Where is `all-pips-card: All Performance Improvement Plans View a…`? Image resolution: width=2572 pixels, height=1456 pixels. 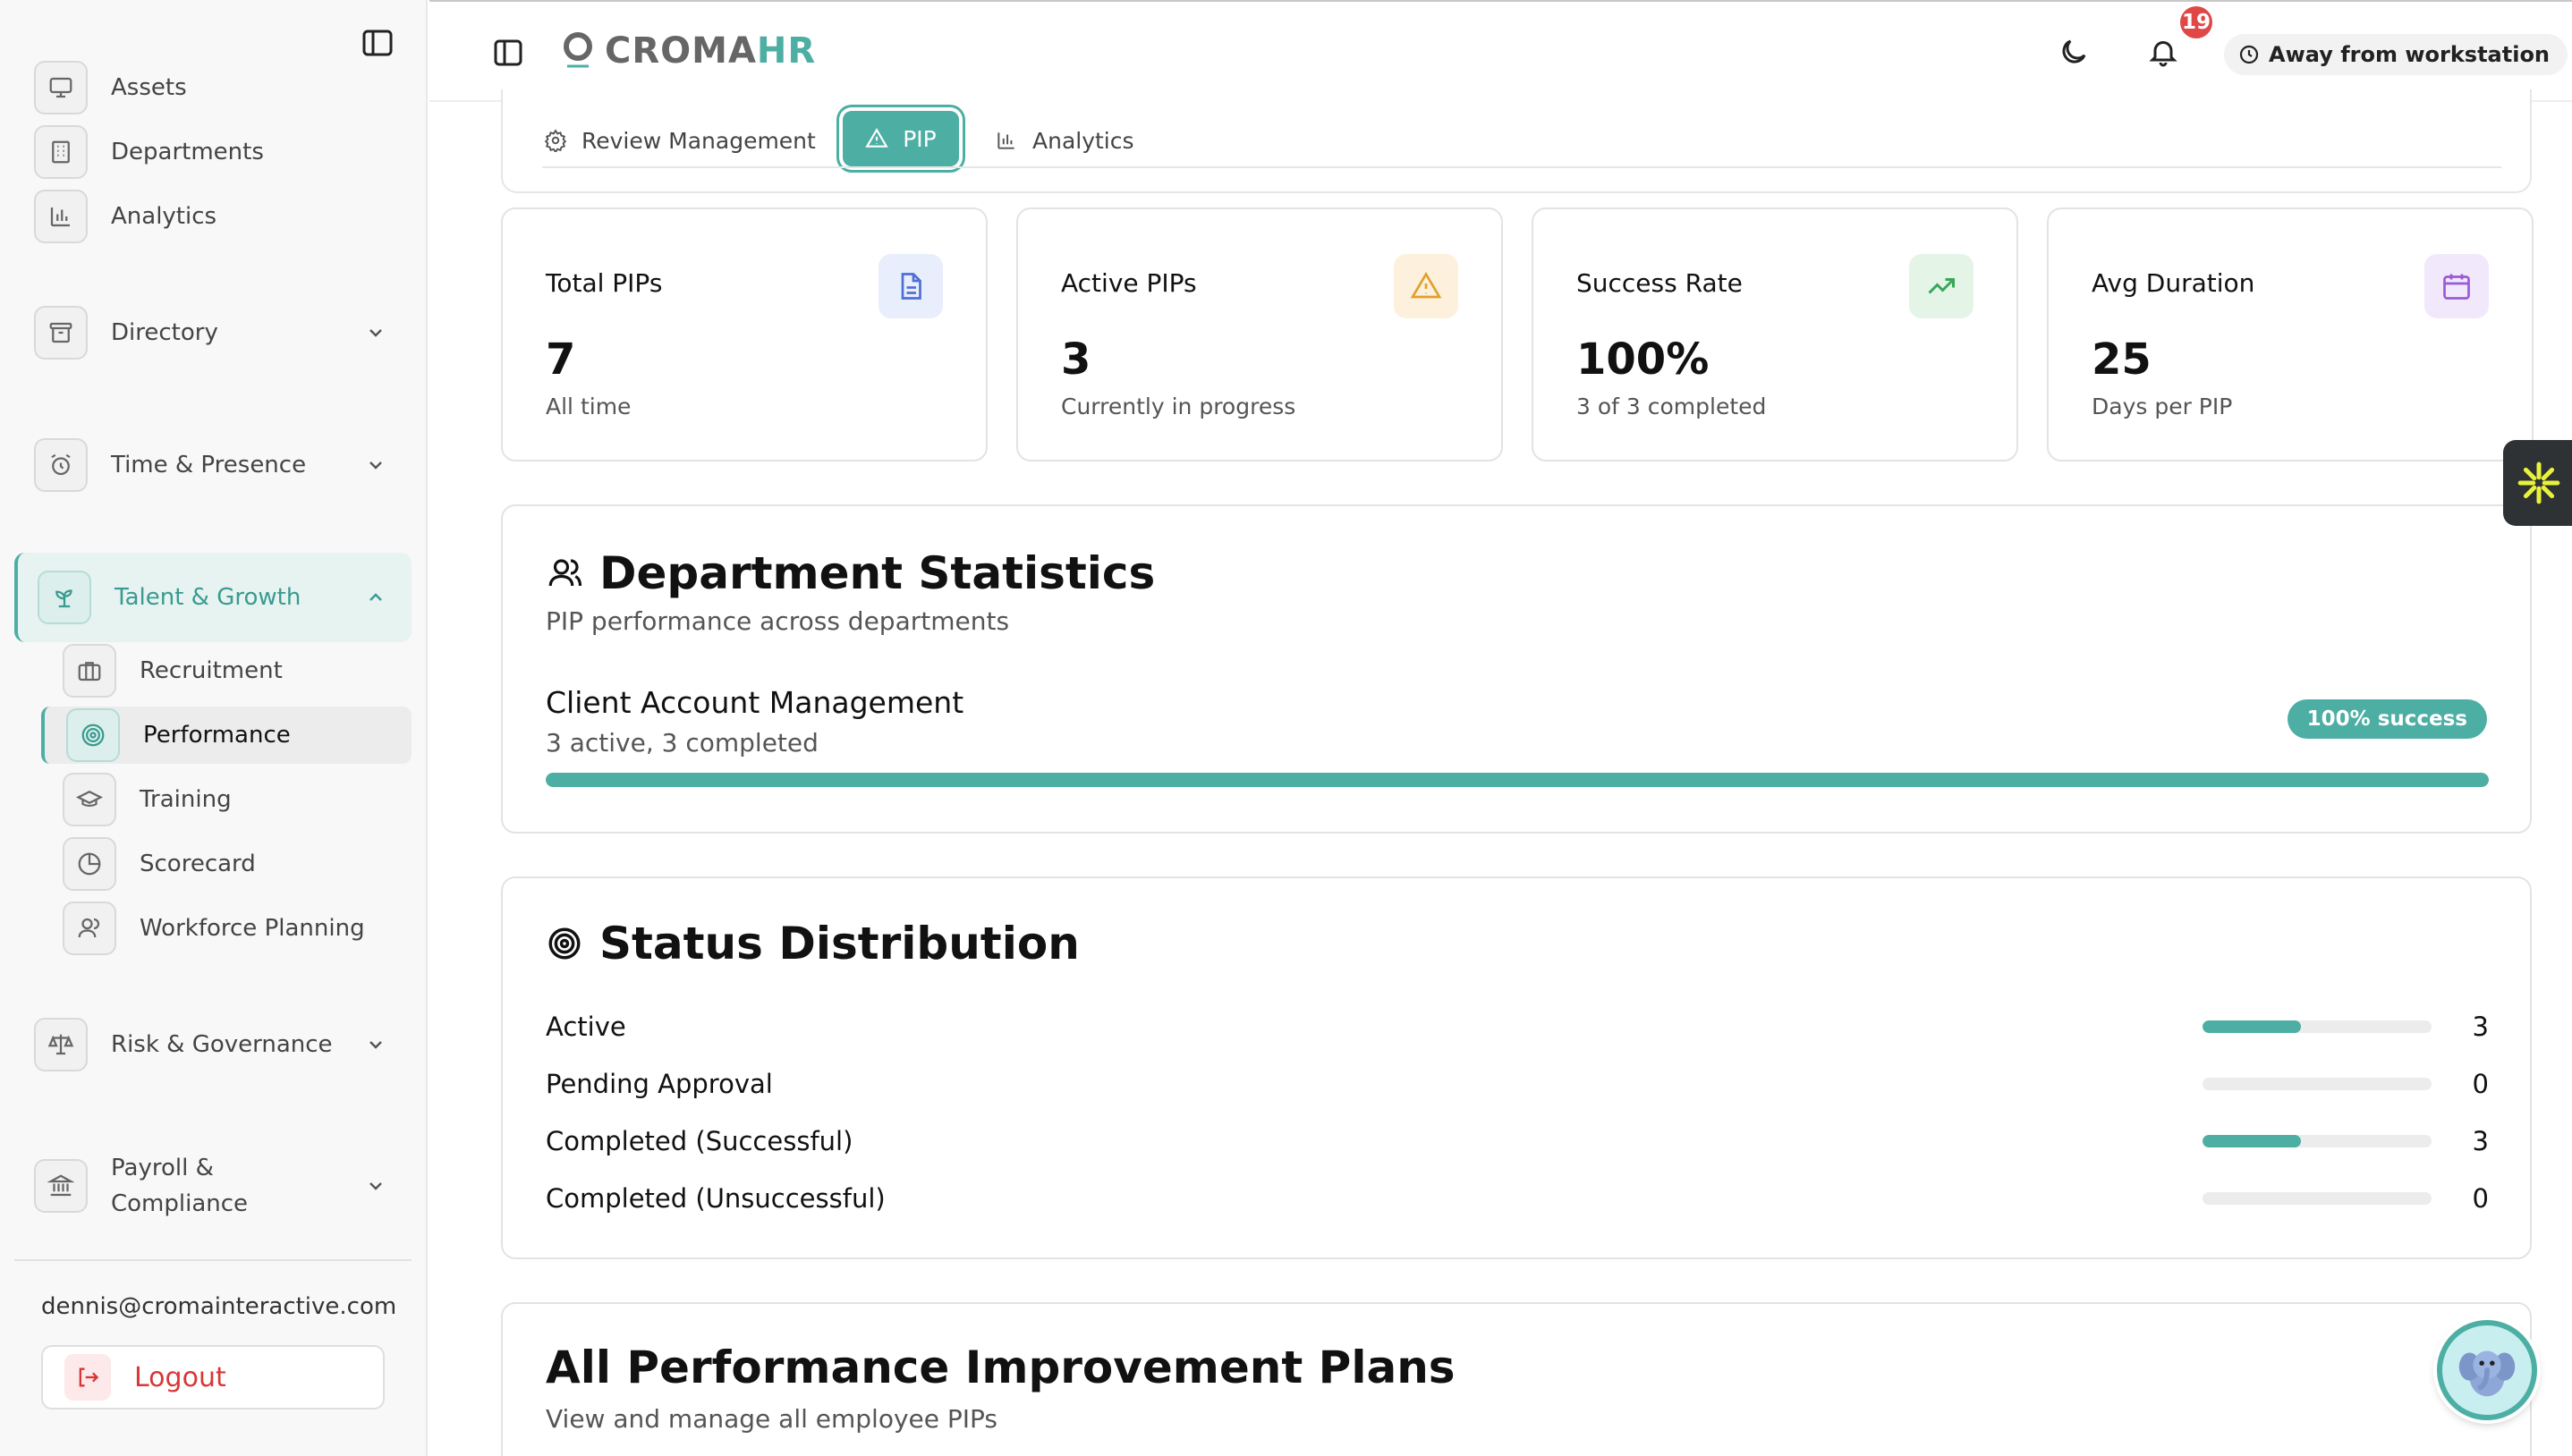
all-pips-card: All Performance Improvement Plans View a… is located at coordinates (1517, 1379).